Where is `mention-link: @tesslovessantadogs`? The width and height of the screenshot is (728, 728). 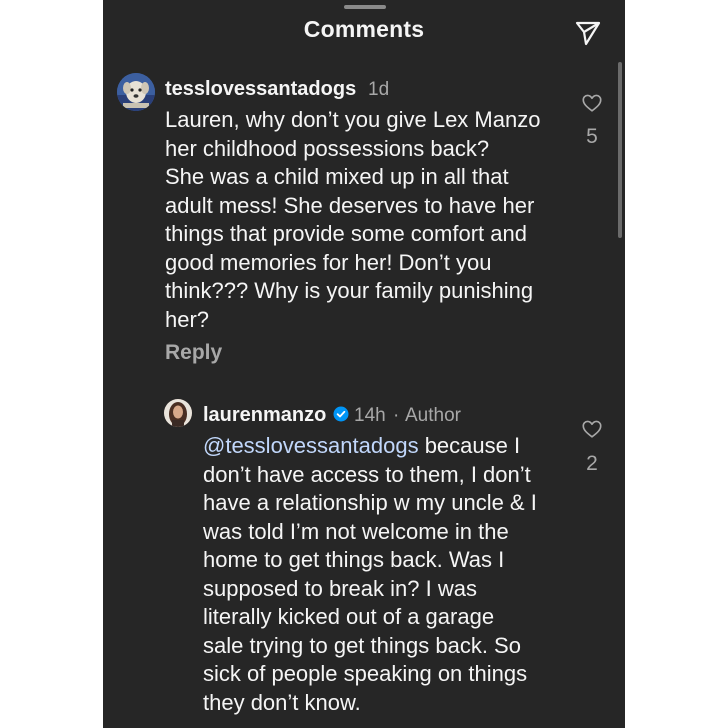
mention-link: @tesslovessantadogs is located at coordinates (311, 445).